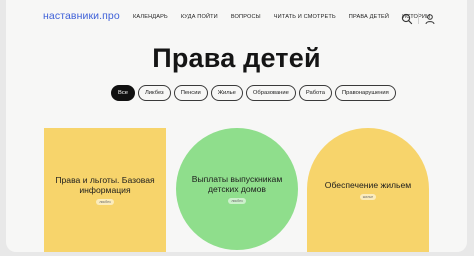 The image size is (474, 256). I want to click on card-title: Права и льготы. Базовая информация, so click(105, 185).